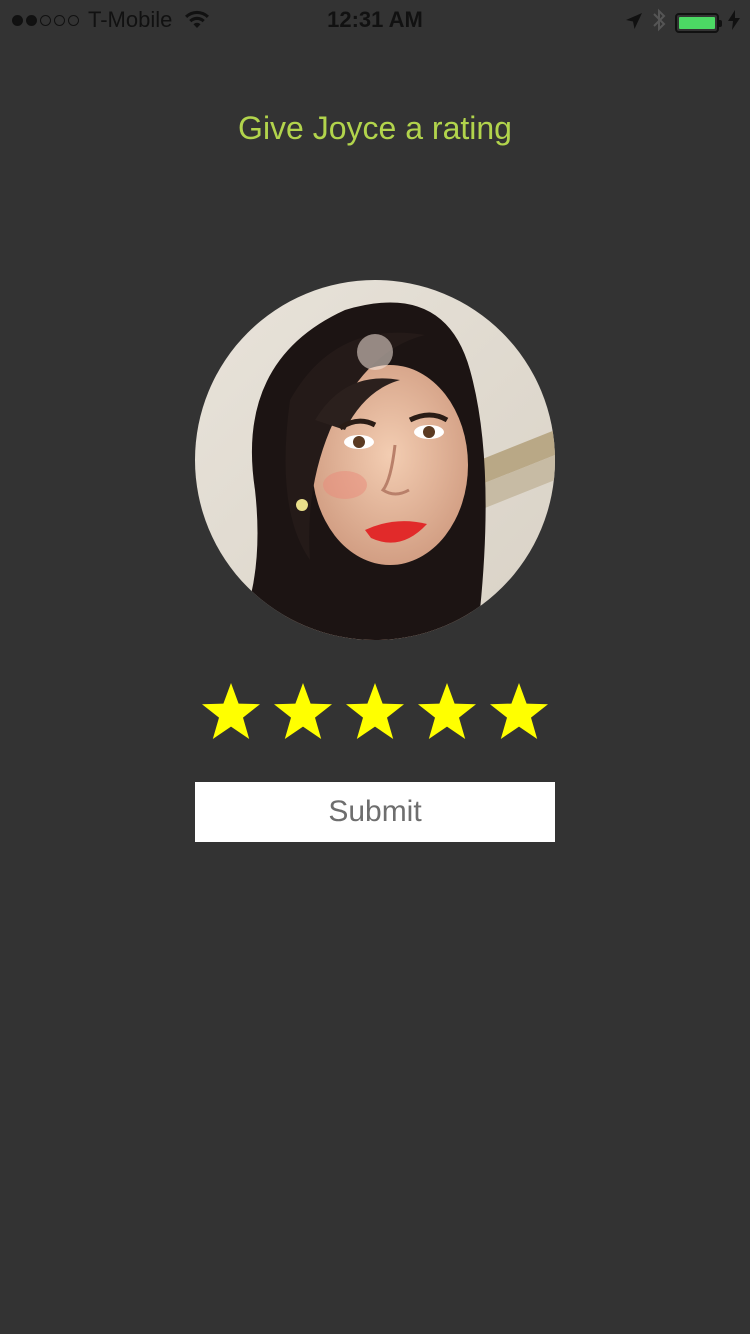 Image resolution: width=750 pixels, height=1334 pixels. Describe the element at coordinates (634, 23) in the screenshot. I see `location-arrow-icon` at that location.